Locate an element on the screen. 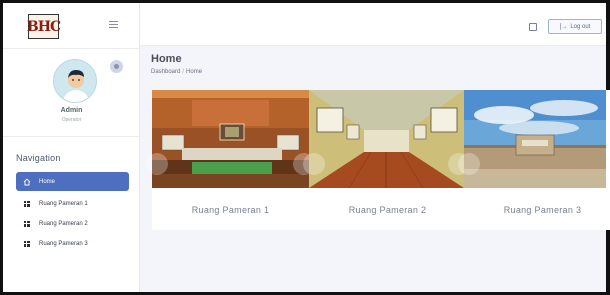 Image resolution: width=610 pixels, height=295 pixels. profile-role: Operator is located at coordinates (71, 120).